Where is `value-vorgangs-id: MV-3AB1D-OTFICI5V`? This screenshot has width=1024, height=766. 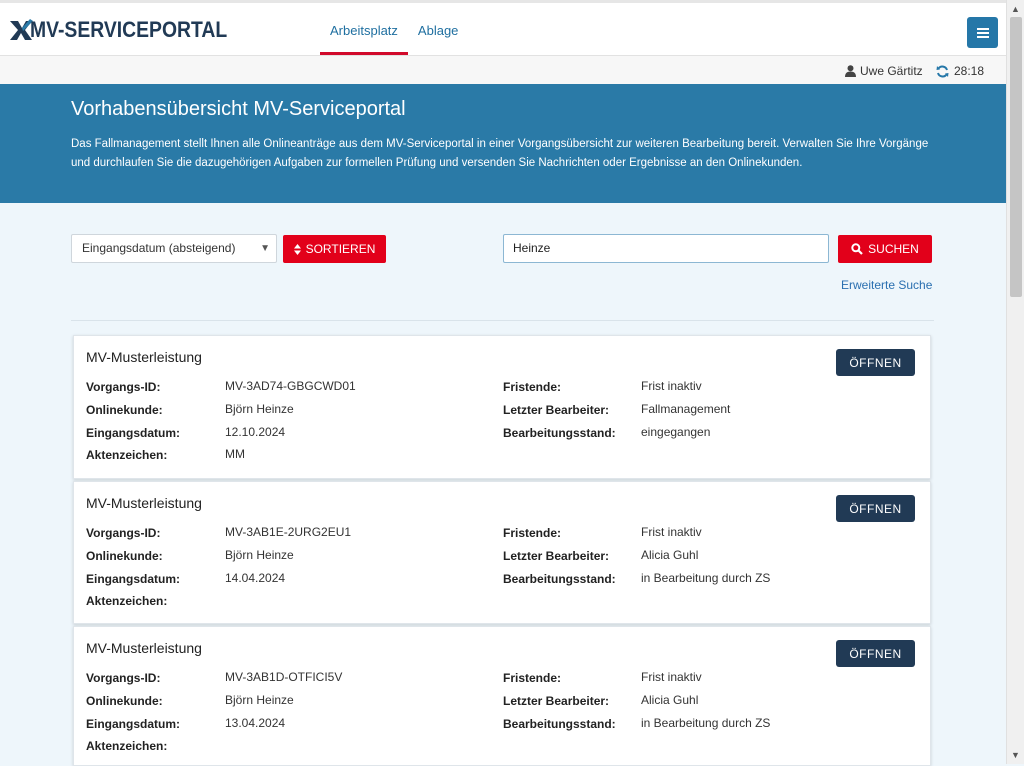 value-vorgangs-id: MV-3AB1D-OTFICI5V is located at coordinates (284, 677).